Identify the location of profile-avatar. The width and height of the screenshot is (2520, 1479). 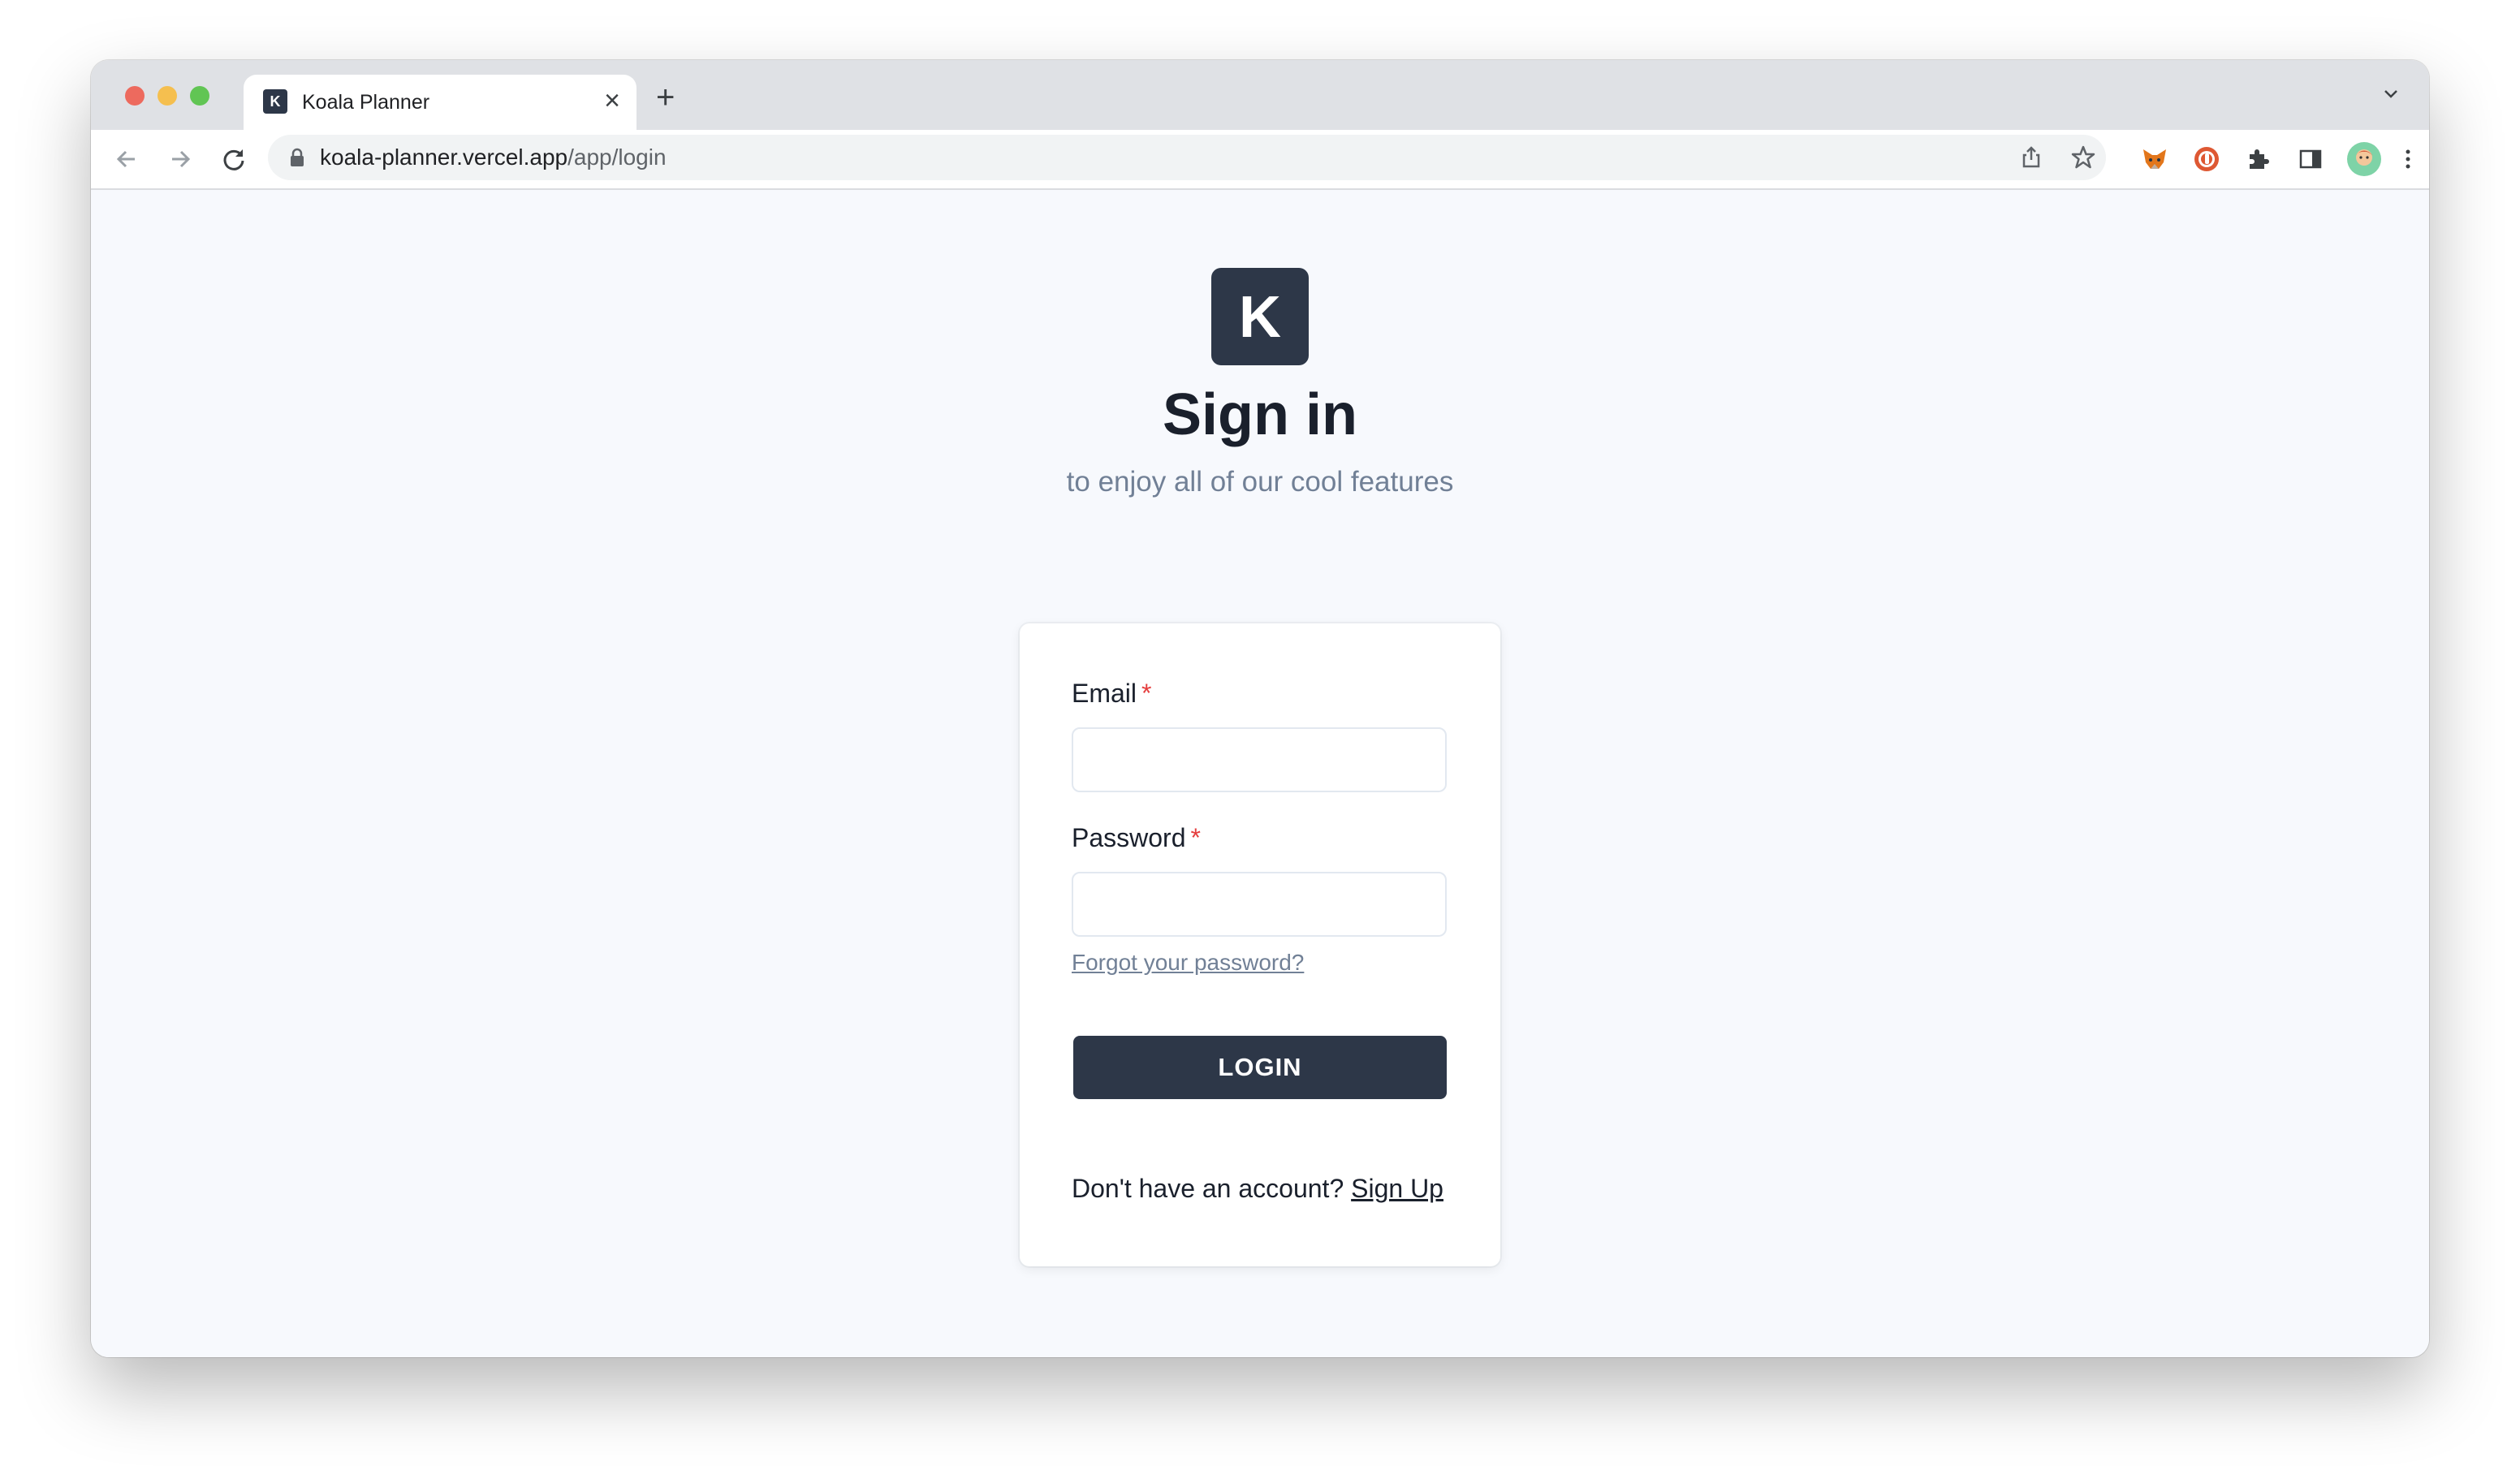
(2364, 159).